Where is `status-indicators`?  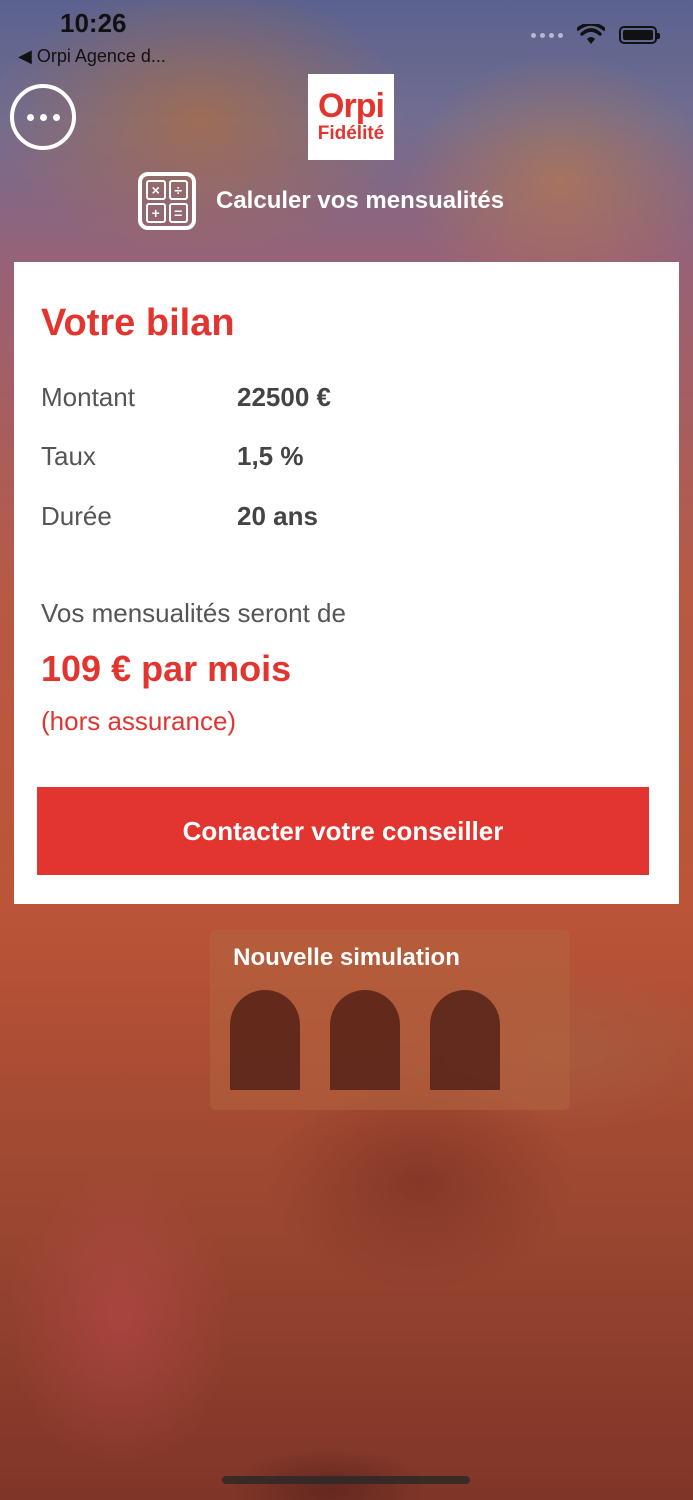
status-indicators is located at coordinates (595, 35).